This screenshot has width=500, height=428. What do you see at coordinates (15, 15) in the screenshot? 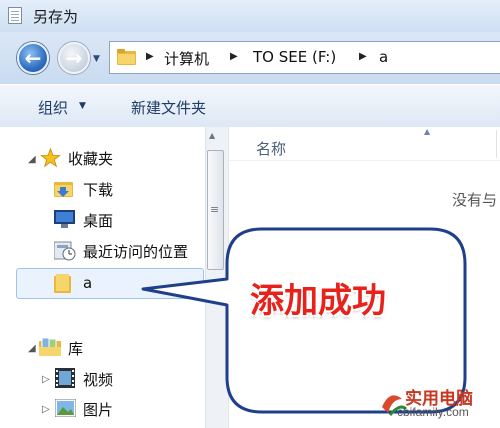
I see `document-icon` at bounding box center [15, 15].